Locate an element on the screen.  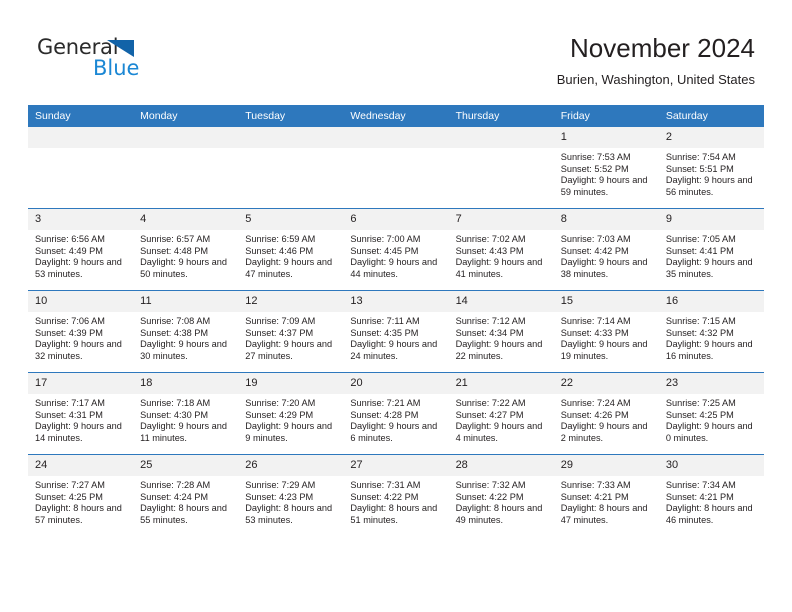
day-number: 18 is located at coordinates (186, 383).